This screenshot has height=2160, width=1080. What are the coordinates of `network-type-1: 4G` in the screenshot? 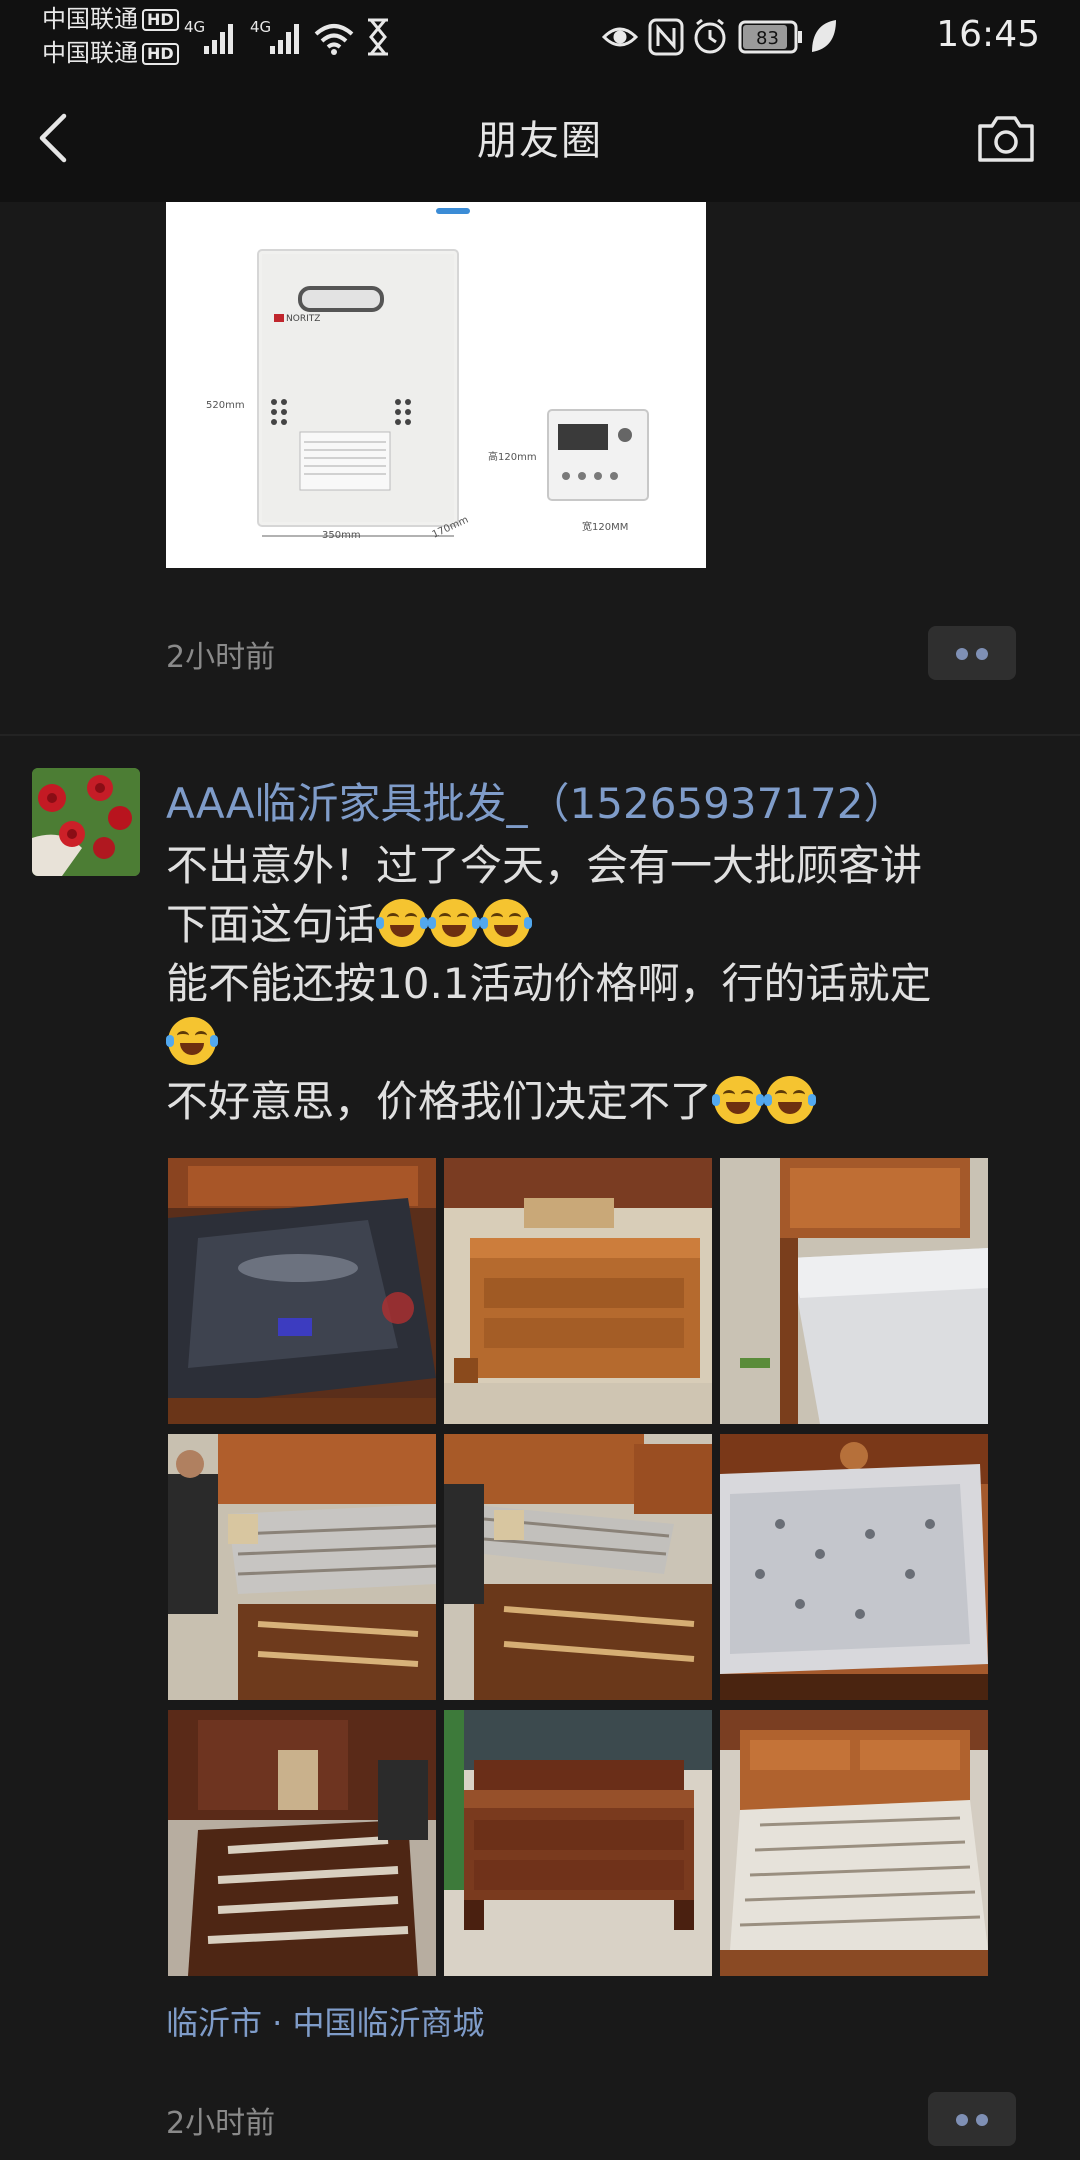 It's located at (194, 27).